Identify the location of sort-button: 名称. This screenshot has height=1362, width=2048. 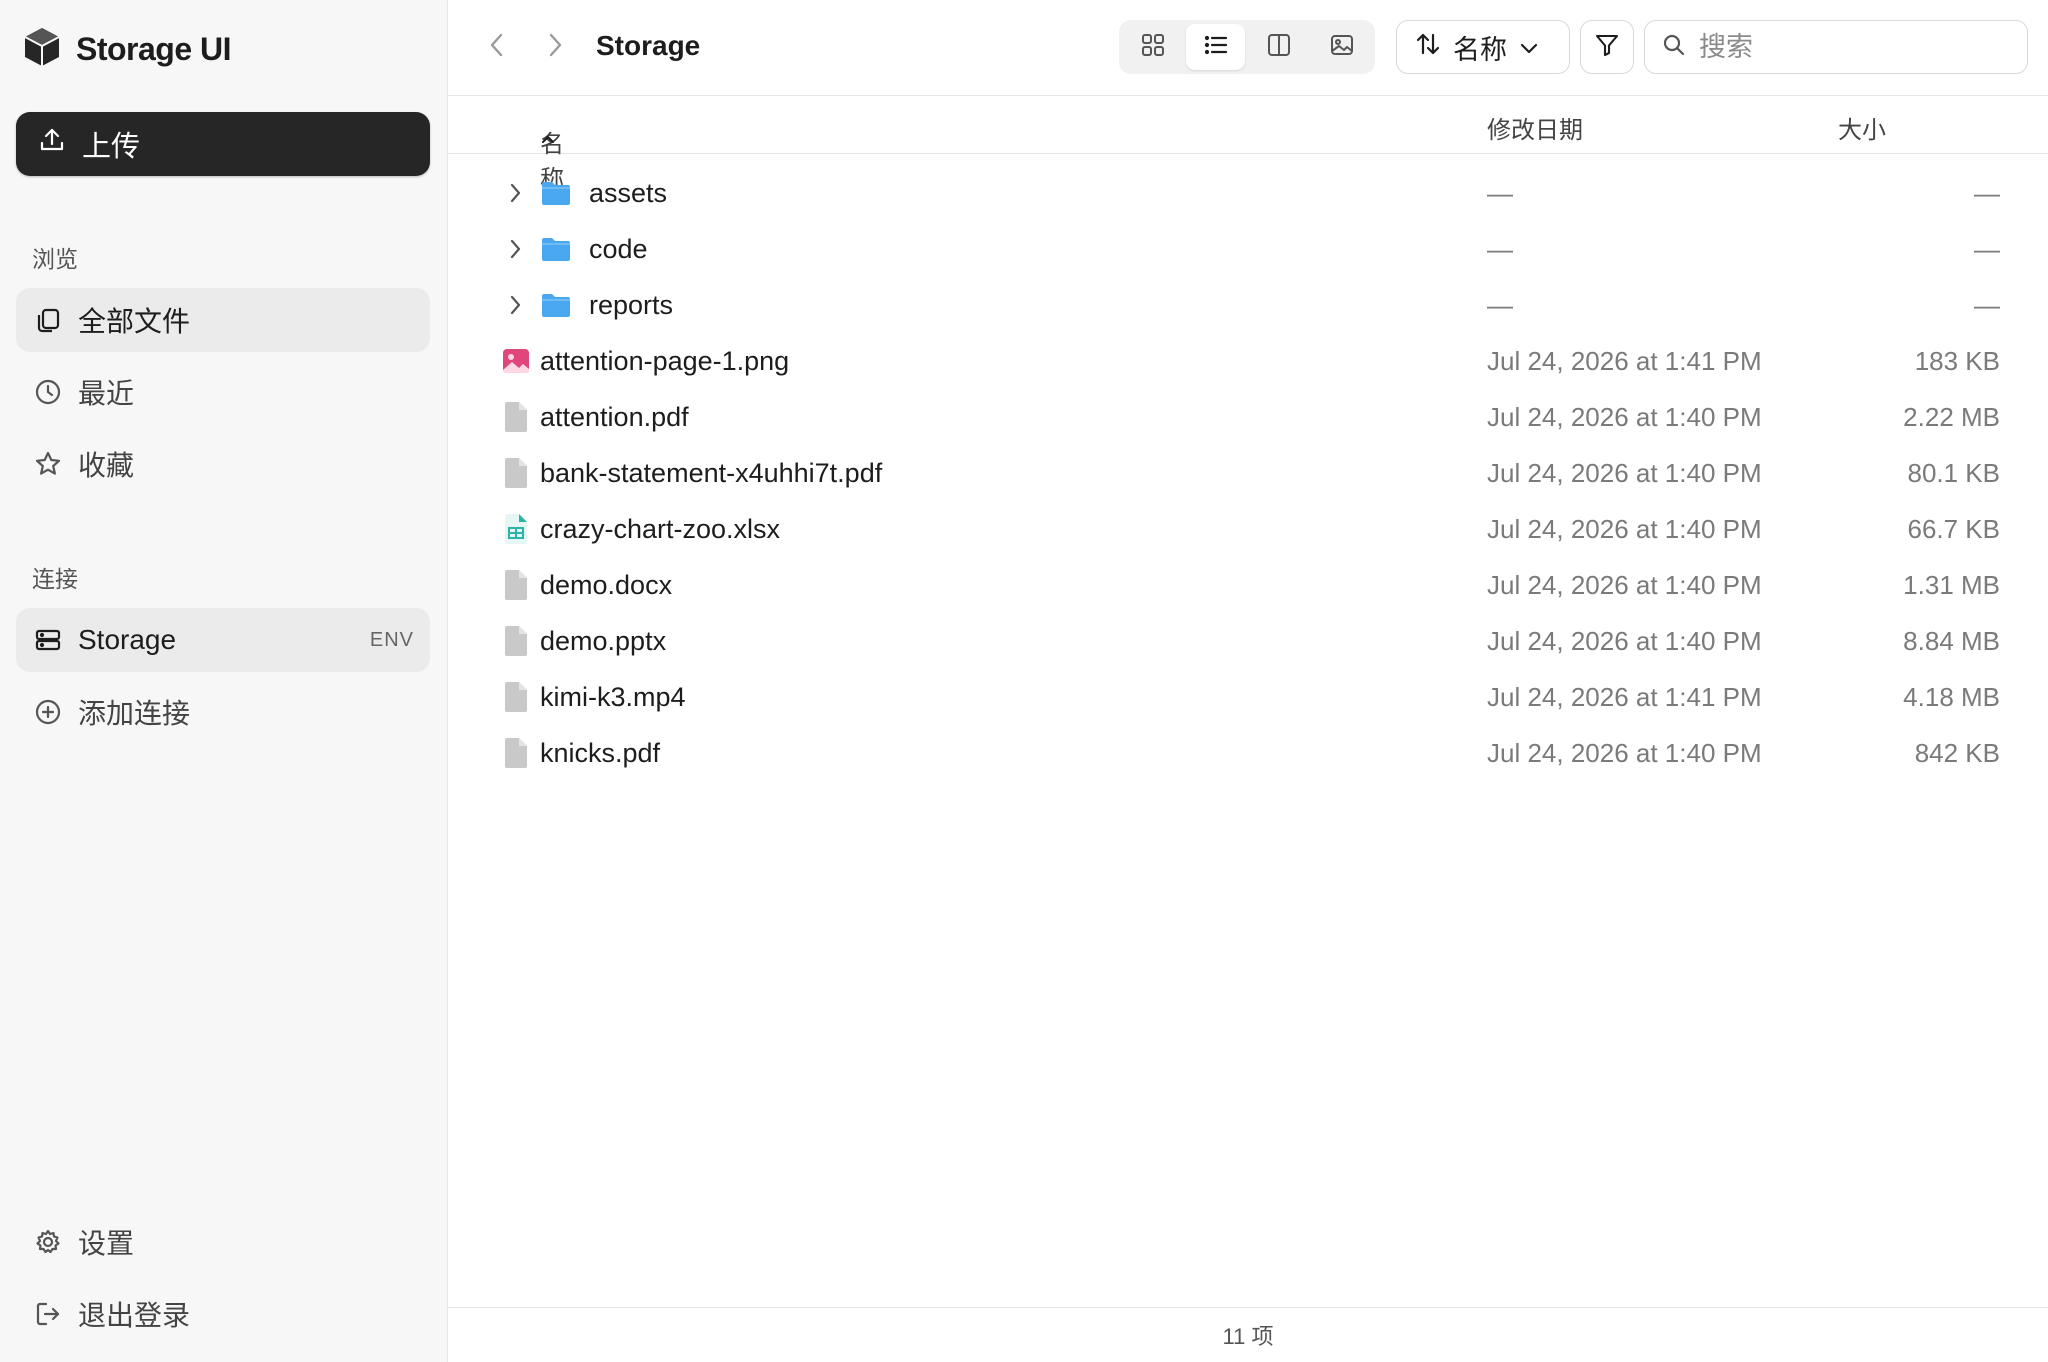
(1483, 47).